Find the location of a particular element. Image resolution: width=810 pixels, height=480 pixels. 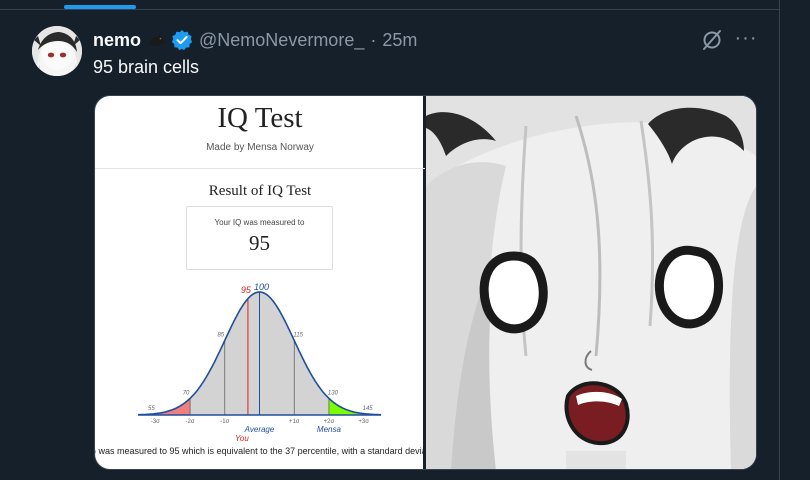

iq-test-subtitle: Made by Mensa Norway is located at coordinates (260, 147).